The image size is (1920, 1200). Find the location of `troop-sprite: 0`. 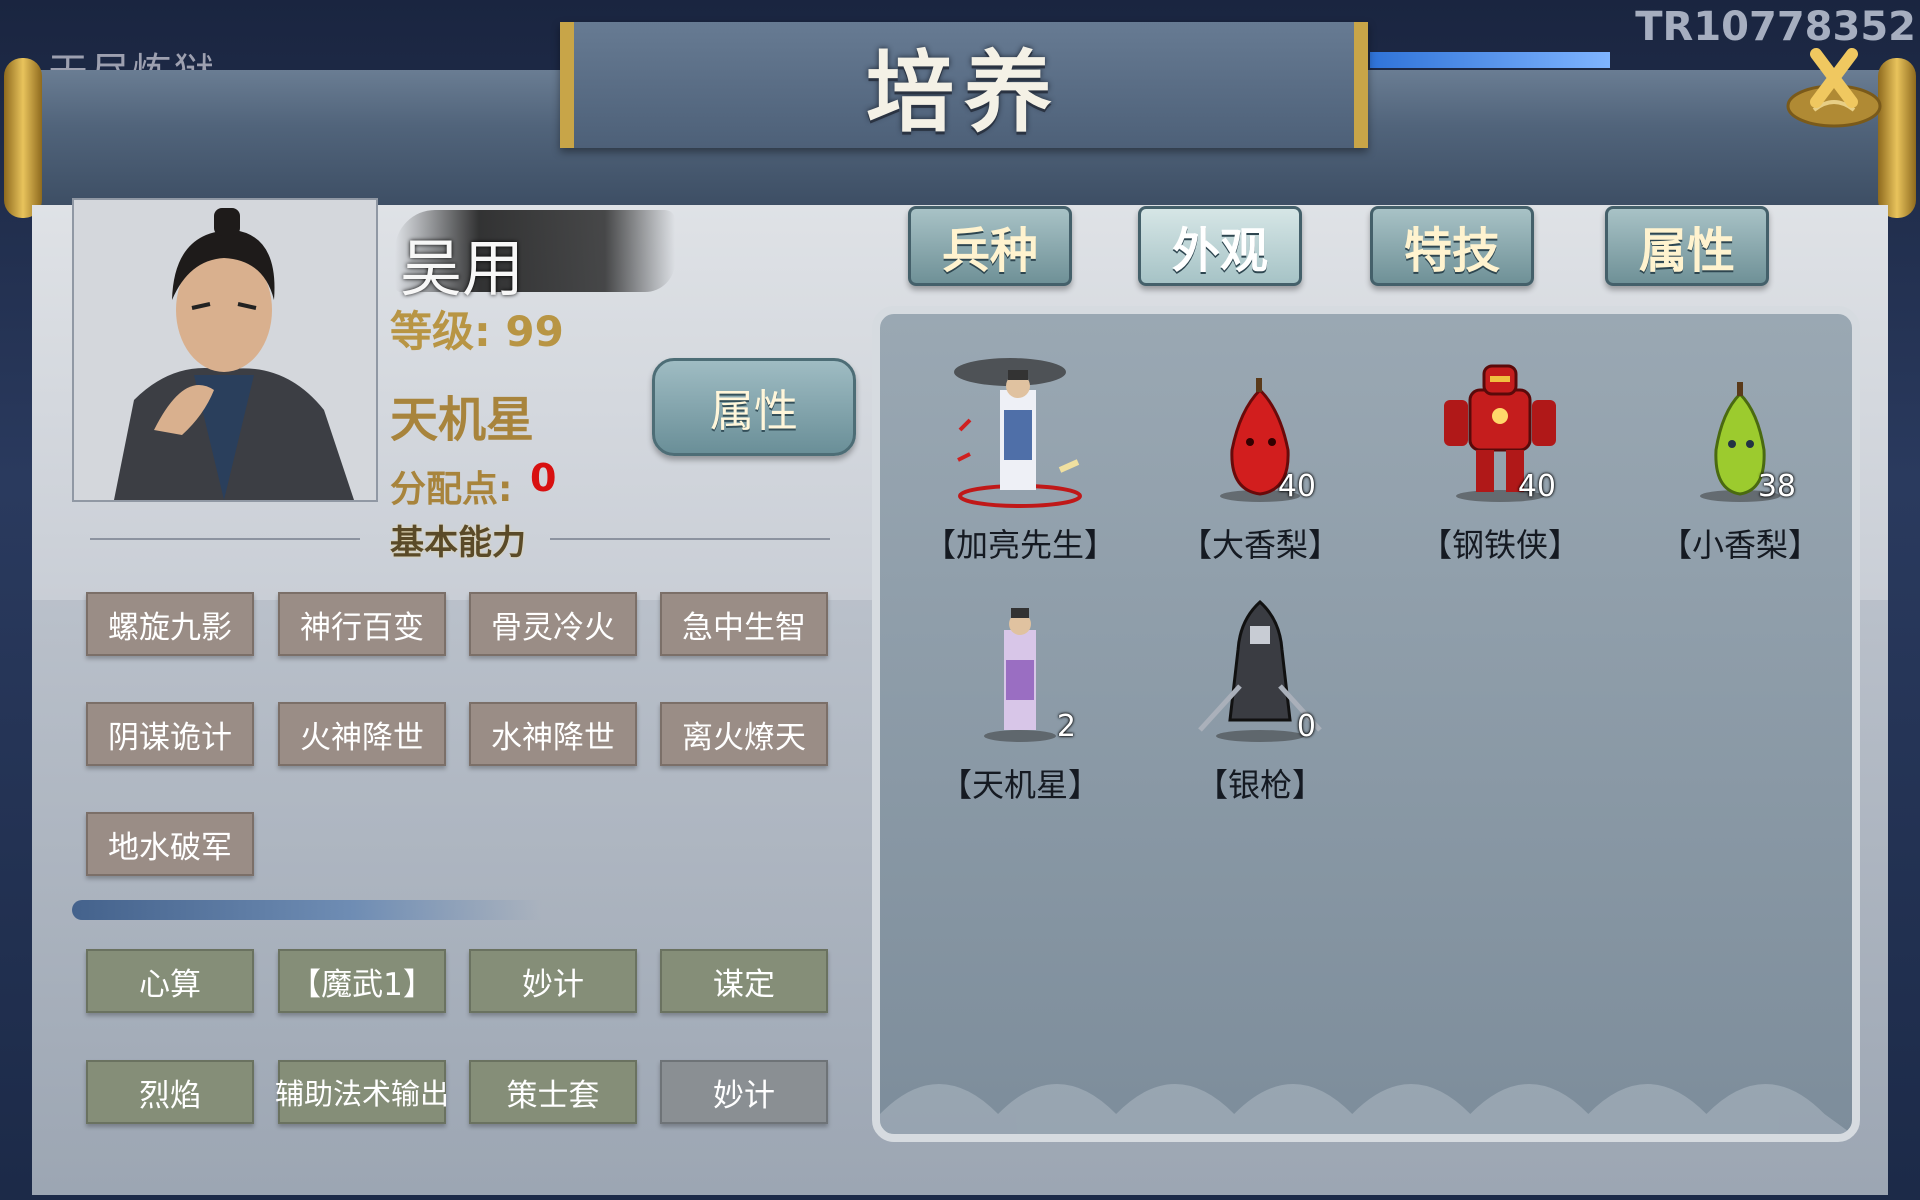

troop-sprite: 0 is located at coordinates (1260, 670).